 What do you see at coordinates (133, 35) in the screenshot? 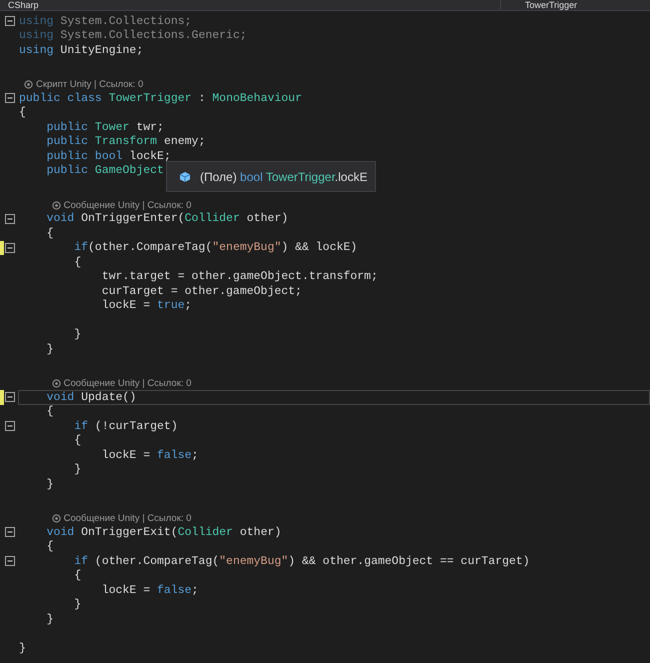
I see `code-line: using System.Collections.Generic;` at bounding box center [133, 35].